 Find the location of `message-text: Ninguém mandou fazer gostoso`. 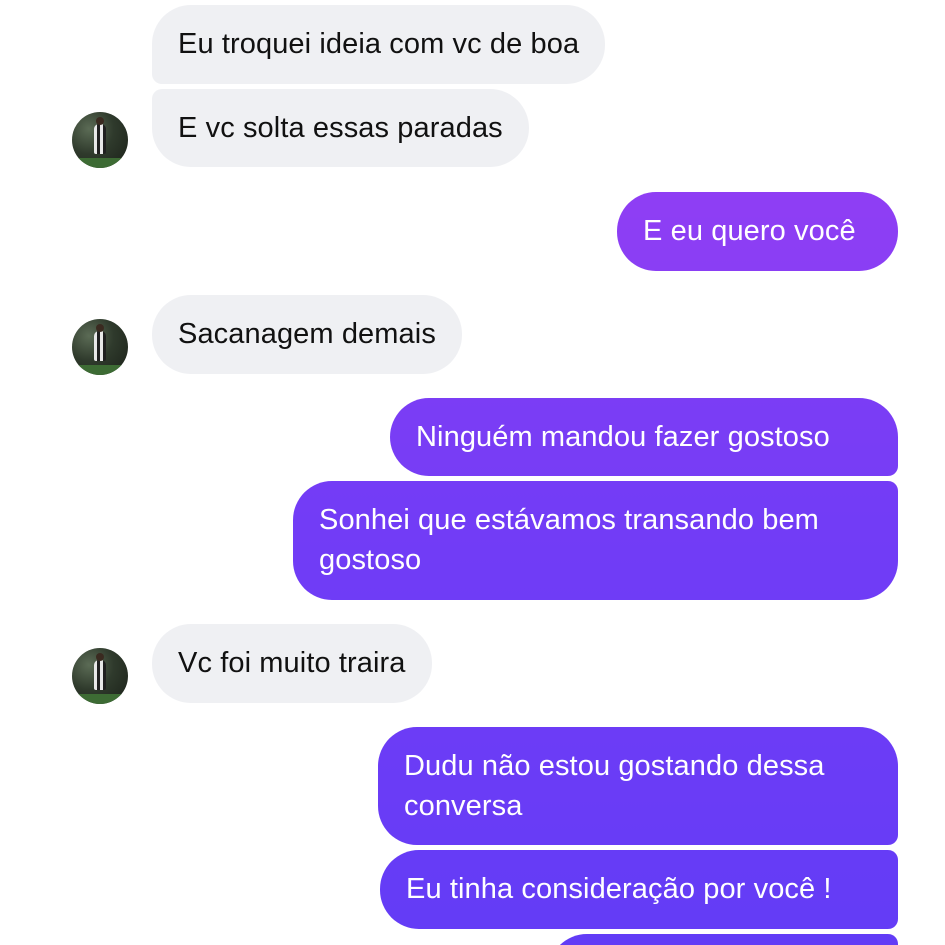

message-text: Ninguém mandou fazer gostoso is located at coordinates (623, 437).